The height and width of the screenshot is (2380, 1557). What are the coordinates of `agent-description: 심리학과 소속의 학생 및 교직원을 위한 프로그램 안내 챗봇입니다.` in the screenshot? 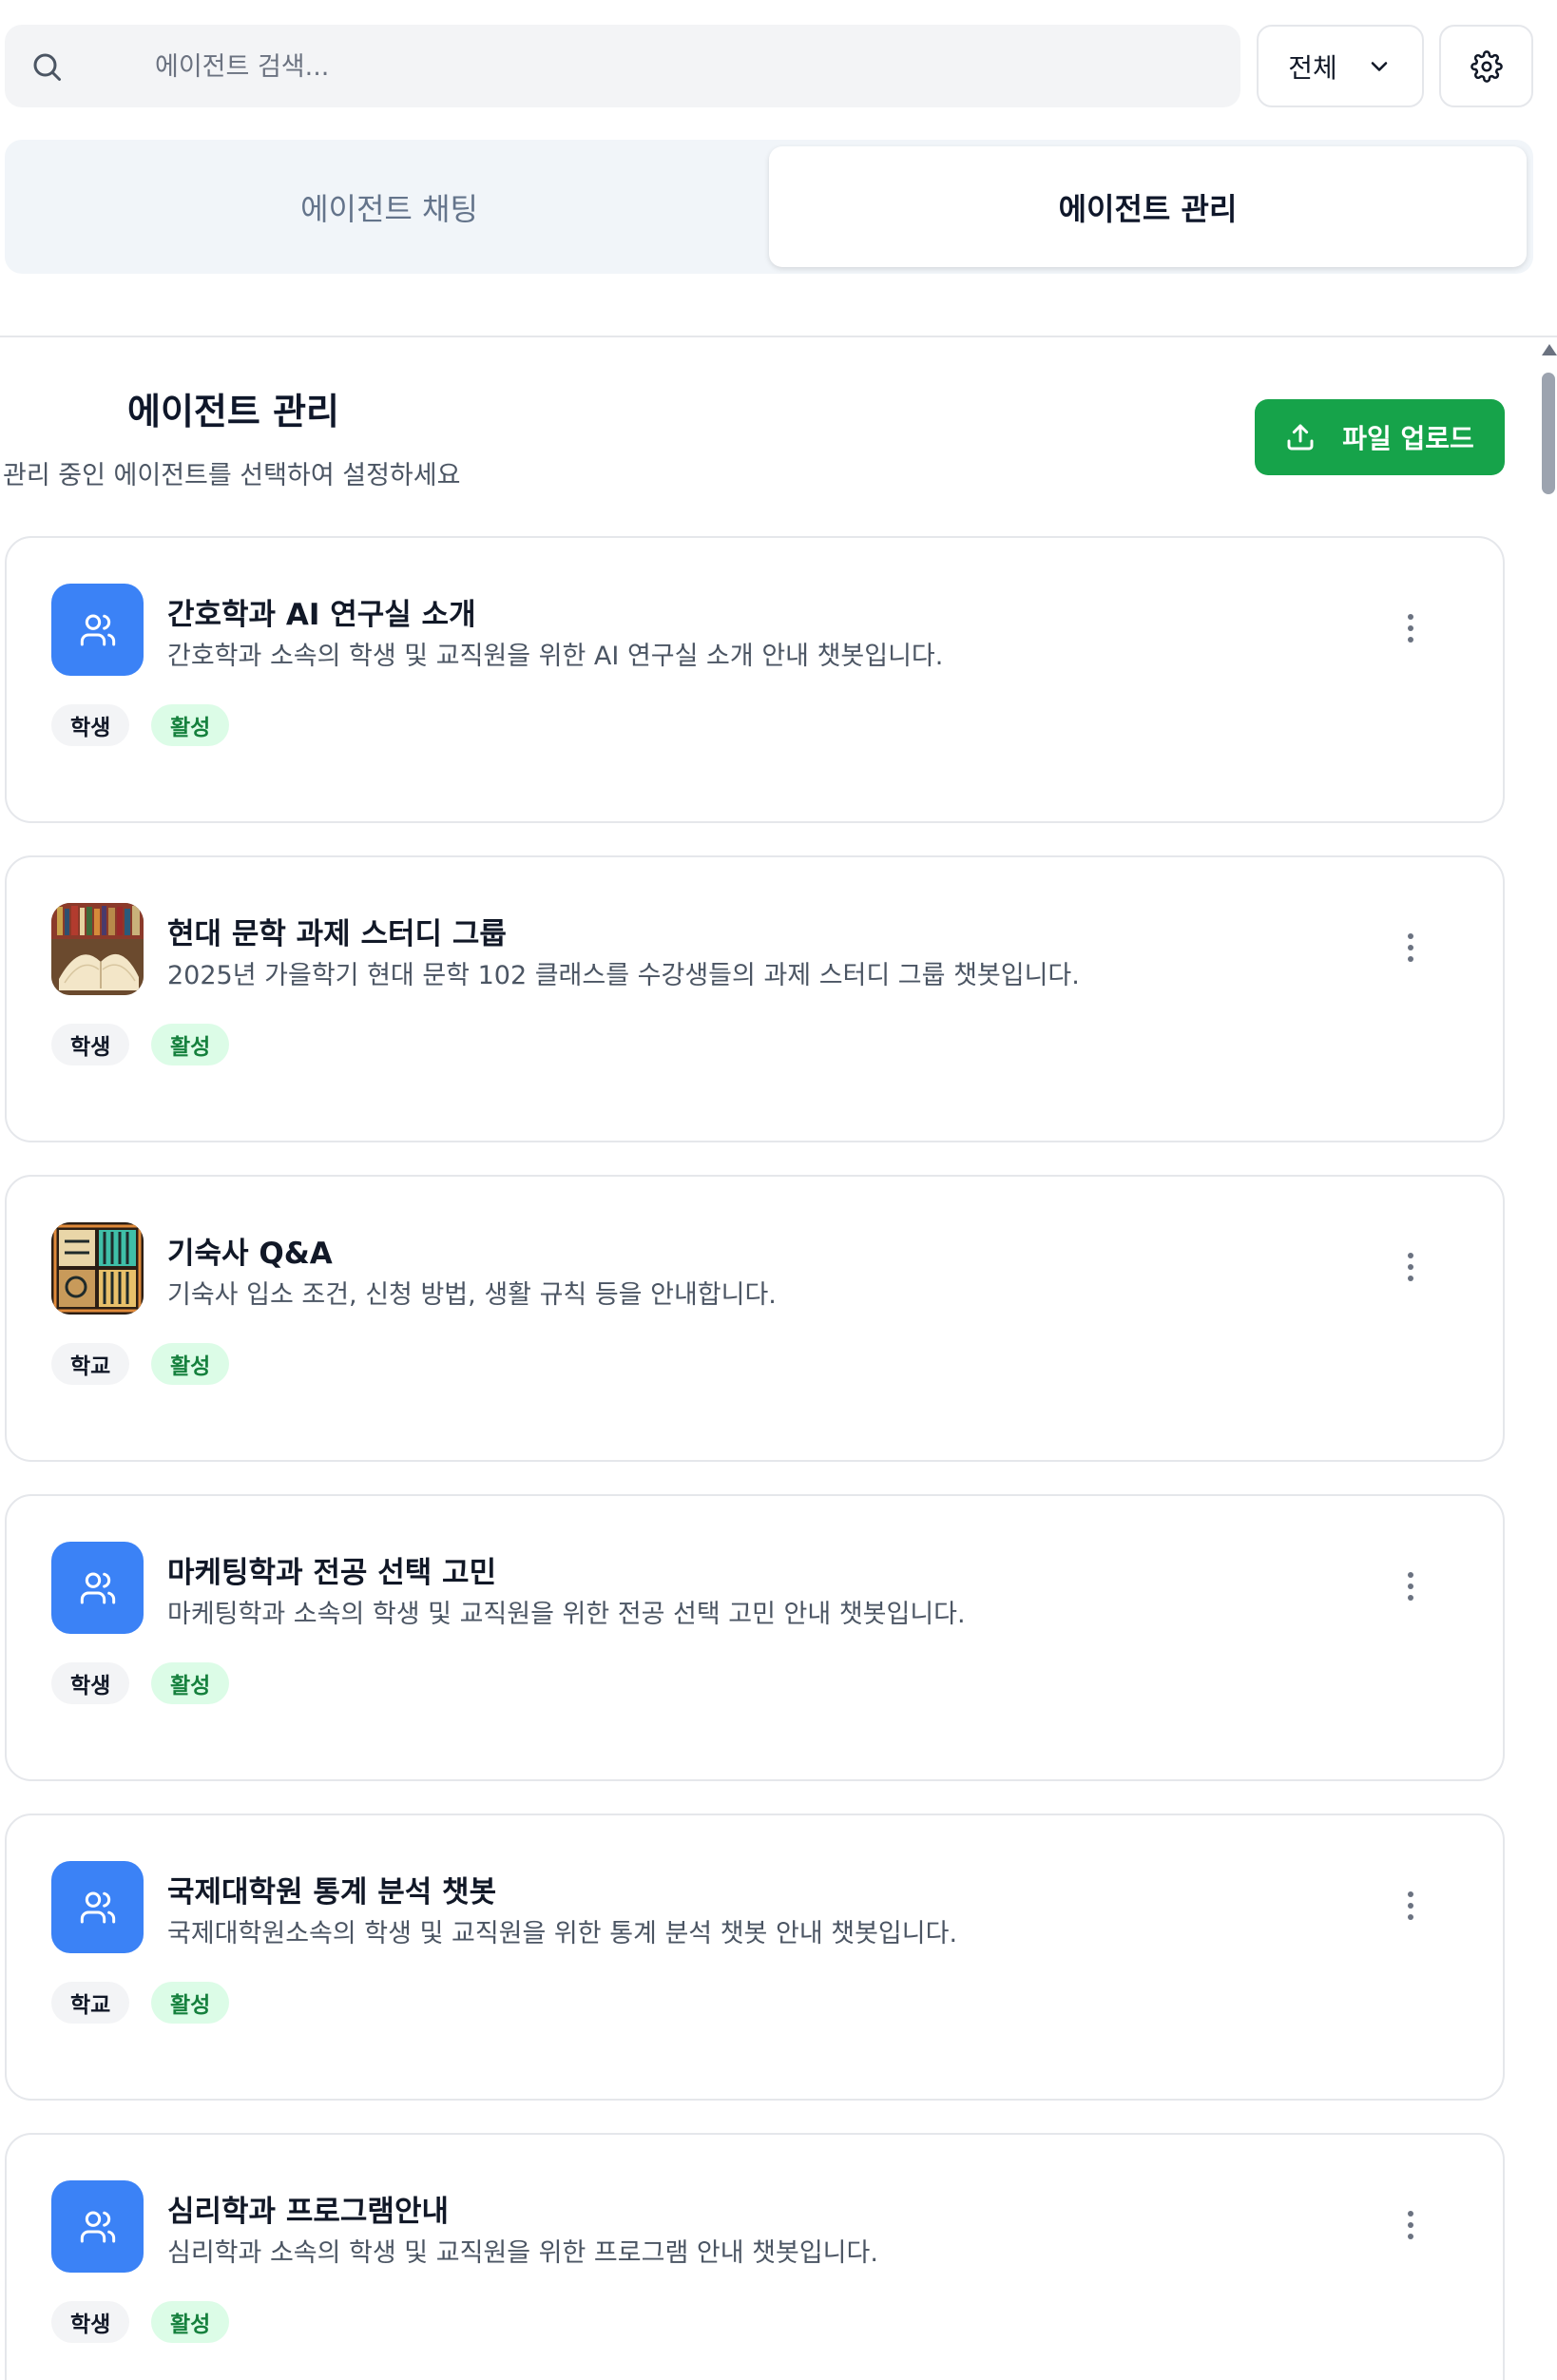 It's located at (522, 2253).